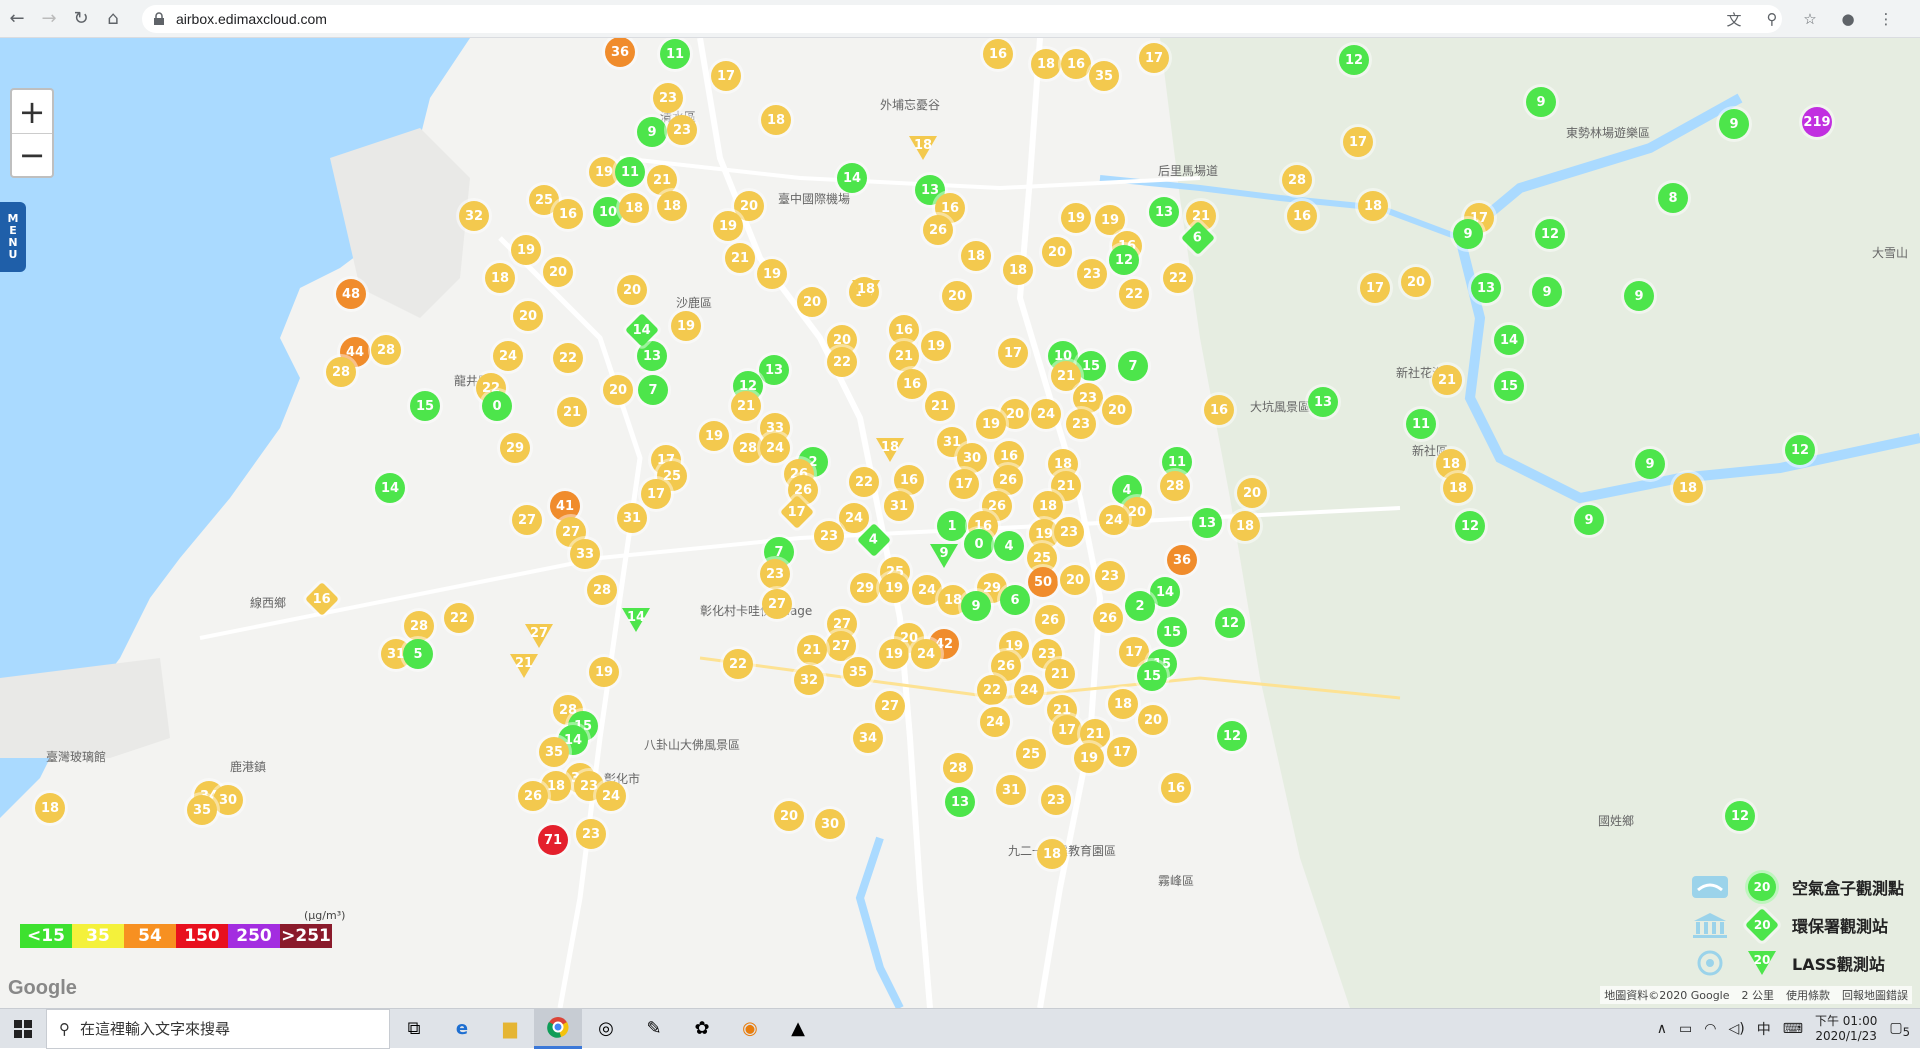 The width and height of the screenshot is (1920, 1049). I want to click on app-icon-gimp: ✎, so click(654, 1029).